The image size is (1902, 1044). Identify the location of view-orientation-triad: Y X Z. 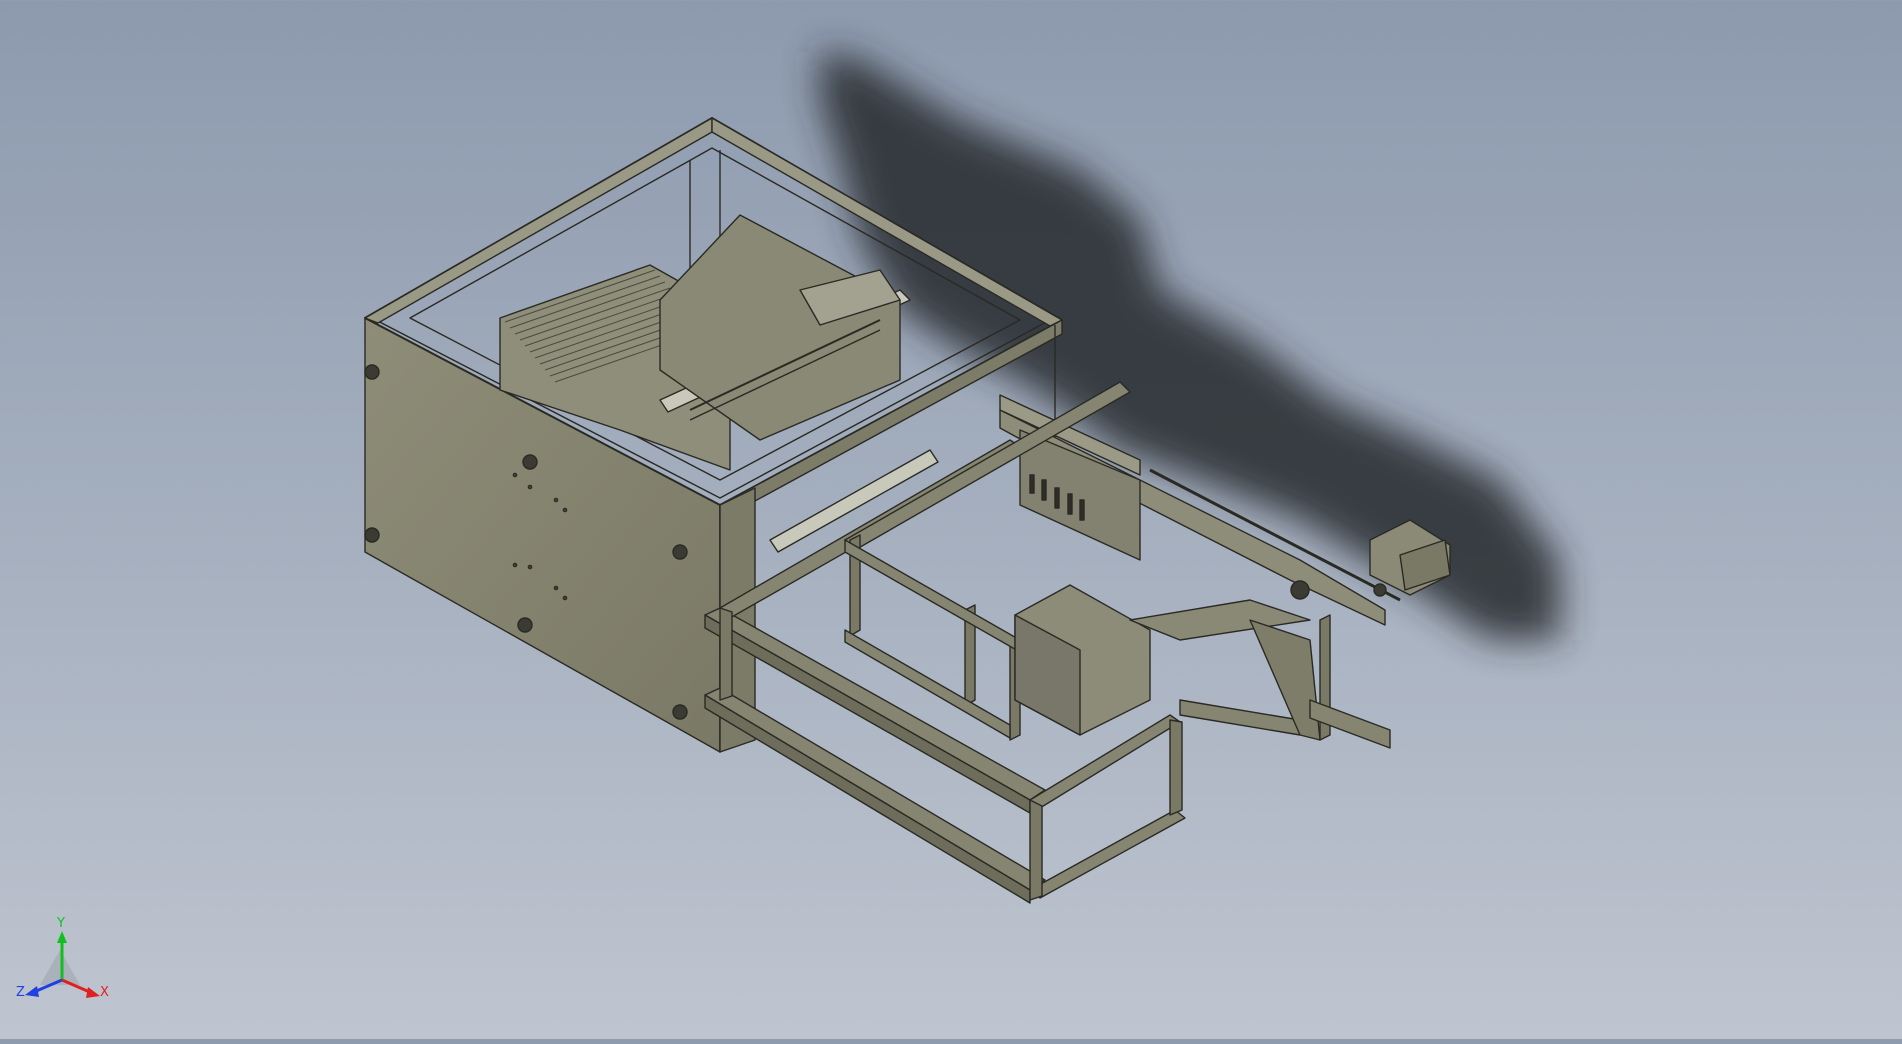
(63, 960).